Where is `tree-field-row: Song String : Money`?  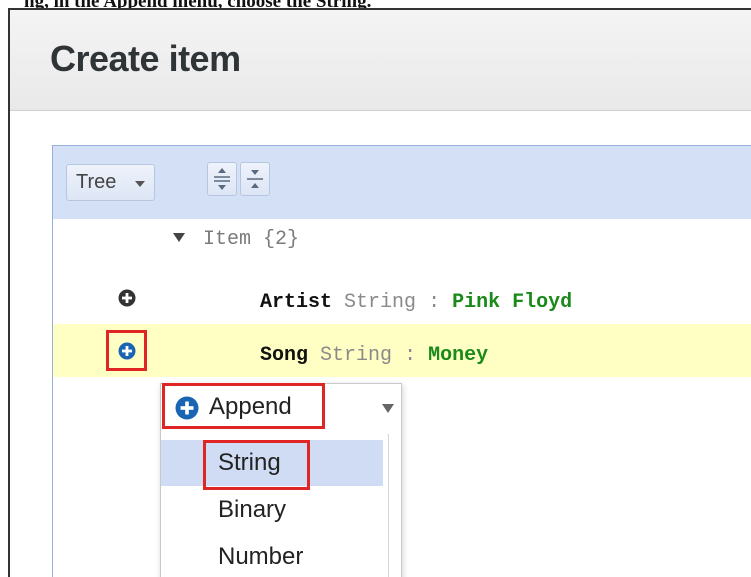 tree-field-row: Song String : Money is located at coordinates (374, 355).